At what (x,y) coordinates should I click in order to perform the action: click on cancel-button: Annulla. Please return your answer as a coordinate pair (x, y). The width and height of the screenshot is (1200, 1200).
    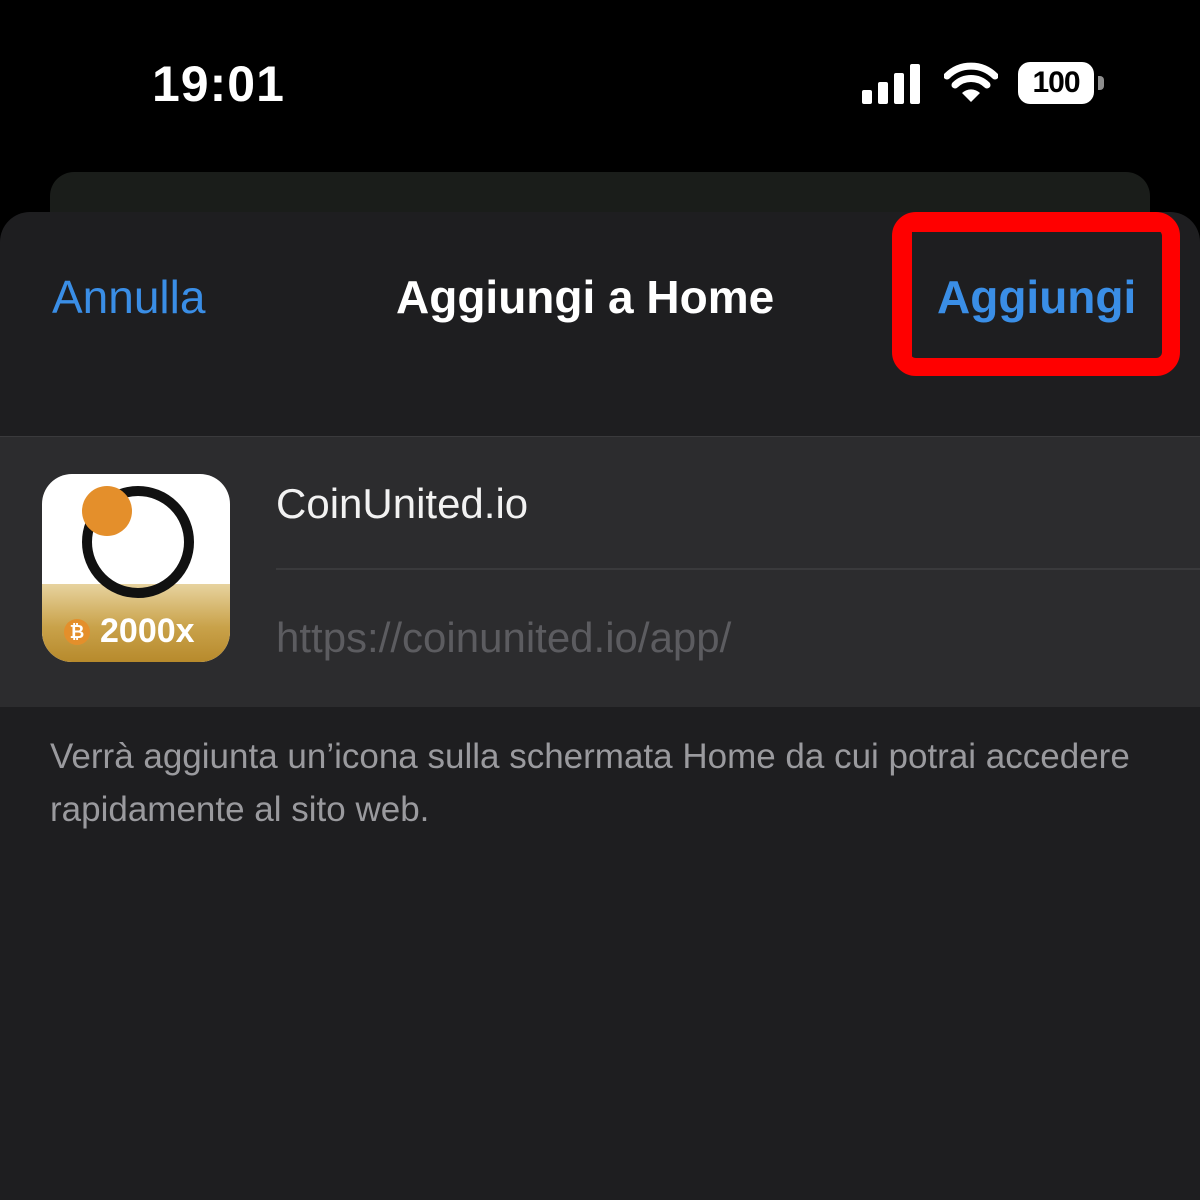
    Looking at the image, I should click on (128, 297).